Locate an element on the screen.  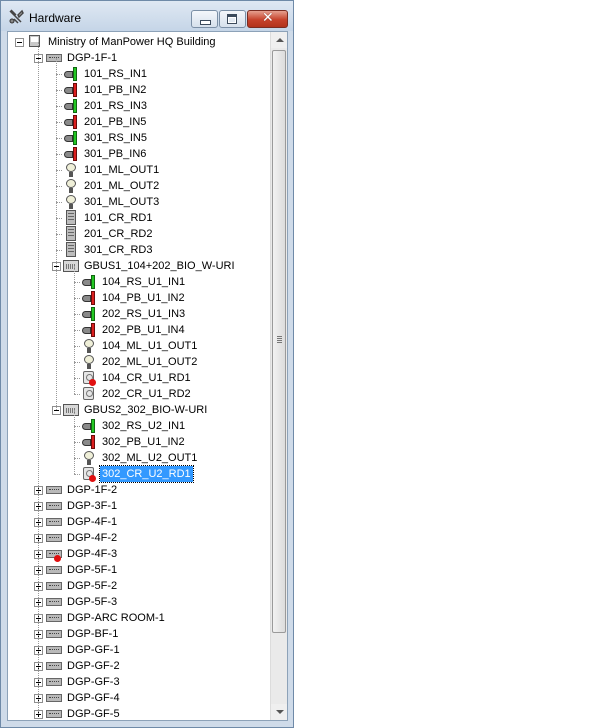
tree-node-label: Ministry of ManPower HQ Building is located at coordinates (132, 42).